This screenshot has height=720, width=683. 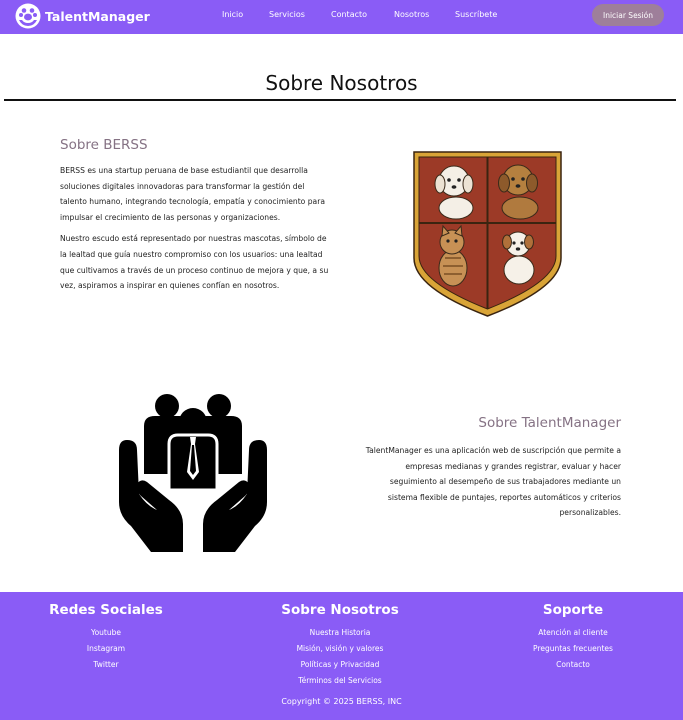 I want to click on footer-link-twitter: Twitter, so click(x=106, y=665).